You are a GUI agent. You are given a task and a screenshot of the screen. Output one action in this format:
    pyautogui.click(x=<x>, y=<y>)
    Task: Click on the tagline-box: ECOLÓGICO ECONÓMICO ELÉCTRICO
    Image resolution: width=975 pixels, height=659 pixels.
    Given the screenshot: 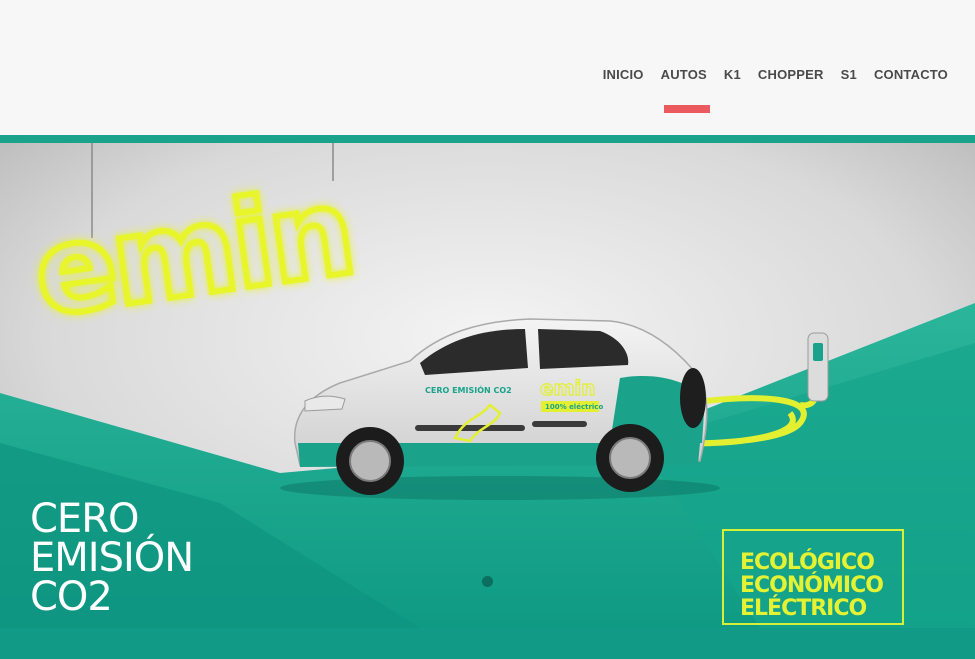 What is the action you would take?
    pyautogui.click(x=813, y=577)
    